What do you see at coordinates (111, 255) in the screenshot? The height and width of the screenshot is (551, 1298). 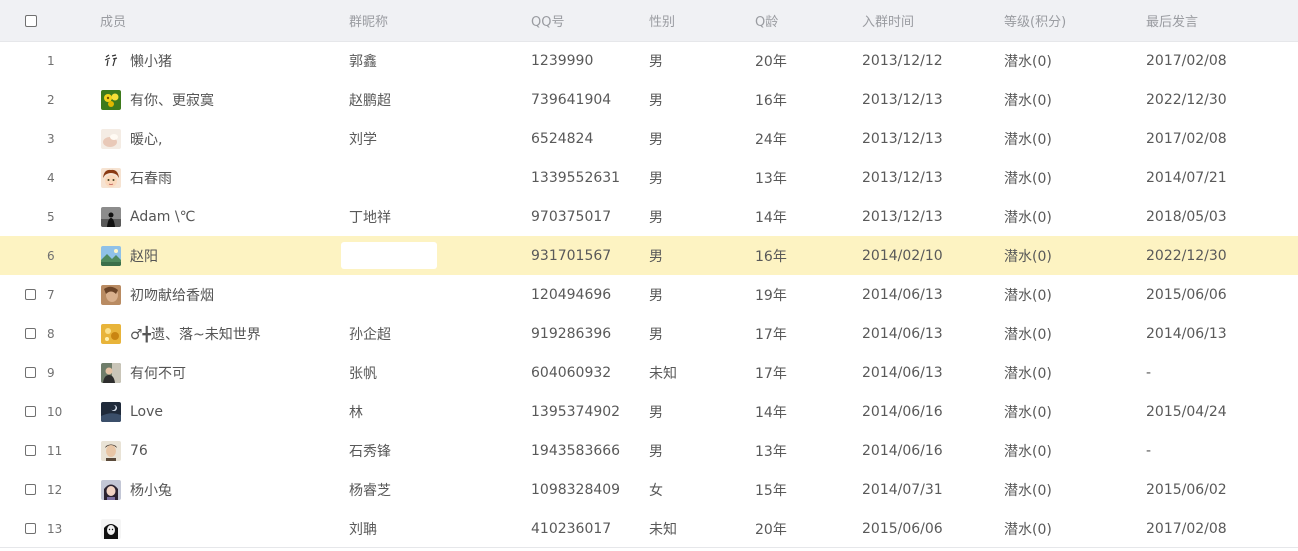 I see `landscape-avatar-icon` at bounding box center [111, 255].